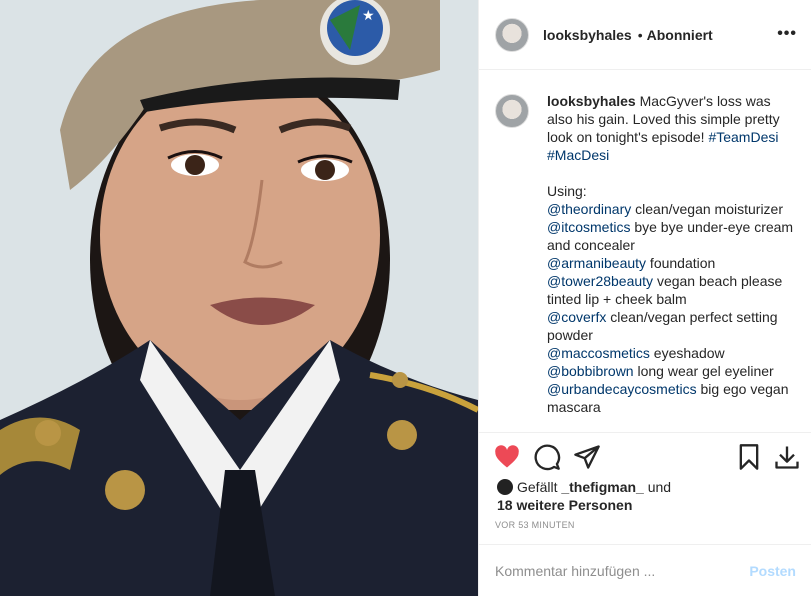  I want to click on product-desc: long wear gel eyeliner, so click(703, 371).